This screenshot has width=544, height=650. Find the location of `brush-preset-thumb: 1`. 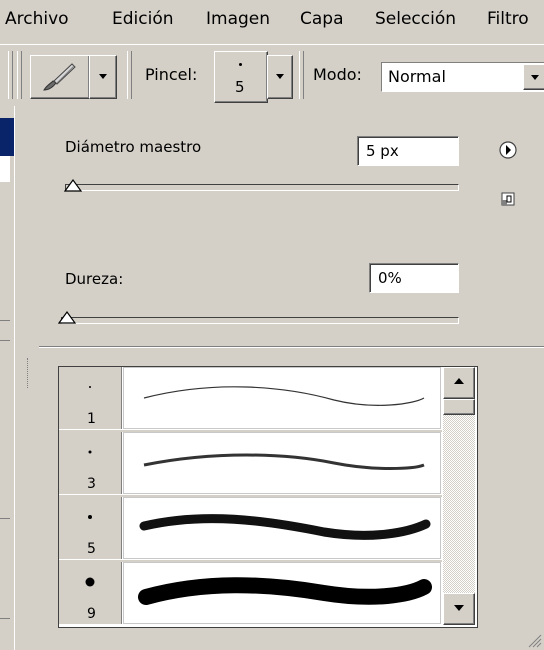

brush-preset-thumb: 1 is located at coordinates (90, 398).